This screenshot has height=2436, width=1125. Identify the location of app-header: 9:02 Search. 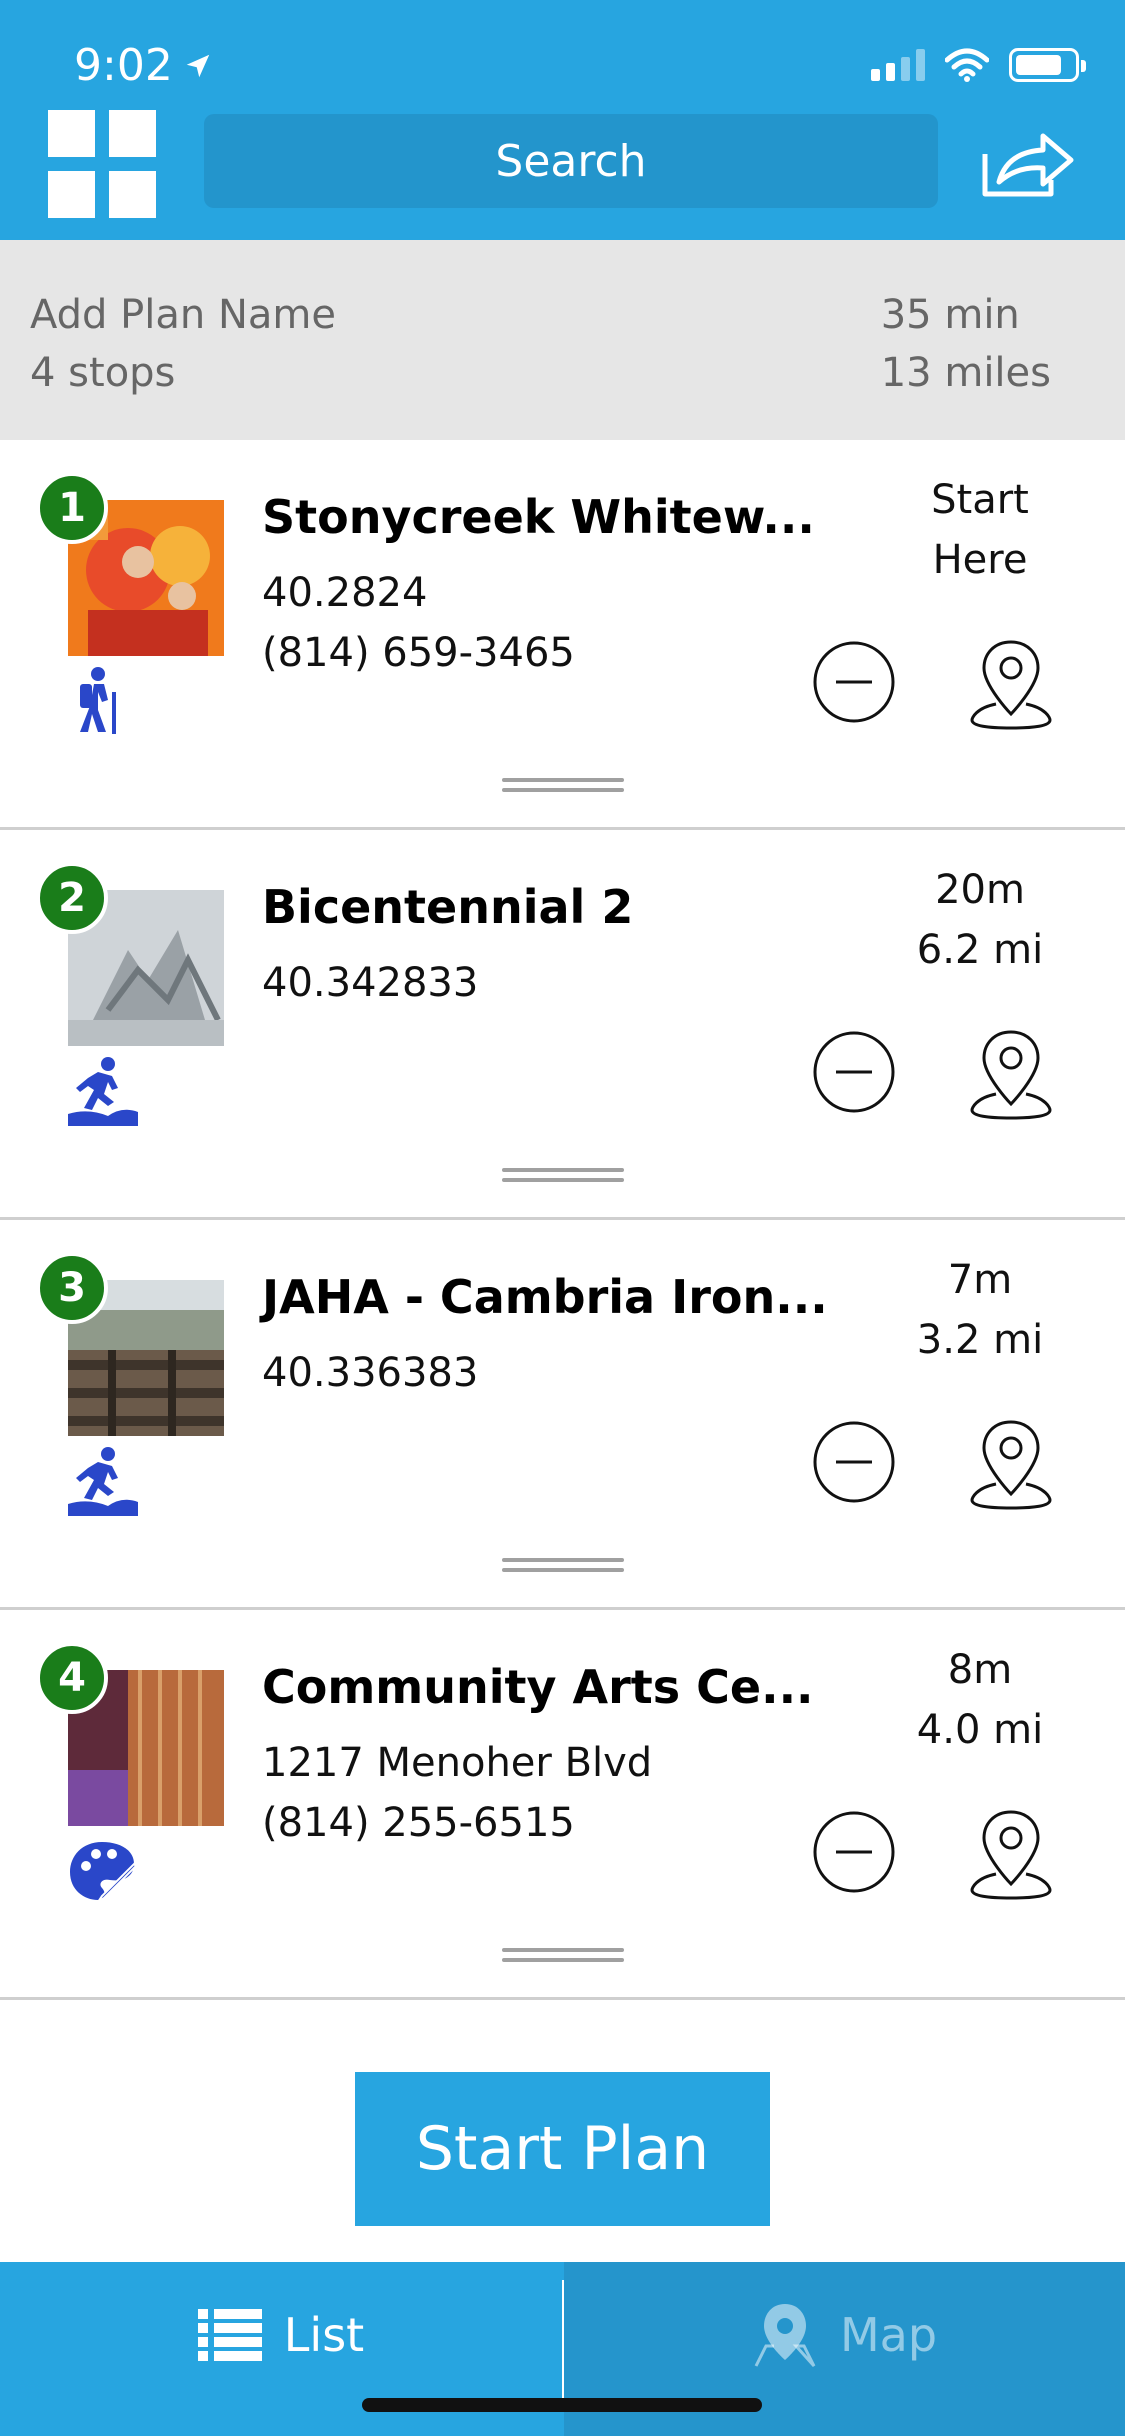
(562, 120).